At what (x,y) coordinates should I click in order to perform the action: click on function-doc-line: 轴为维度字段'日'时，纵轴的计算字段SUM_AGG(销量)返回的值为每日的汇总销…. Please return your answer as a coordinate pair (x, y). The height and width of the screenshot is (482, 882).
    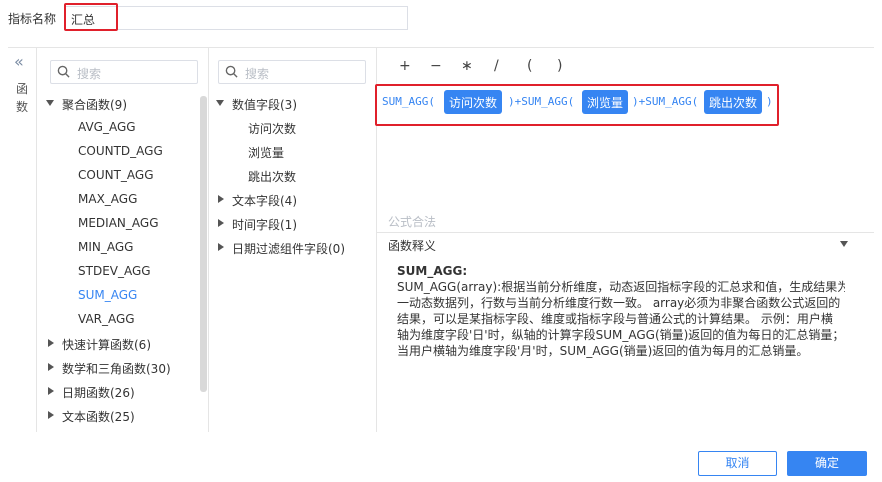
    Looking at the image, I should click on (621, 335).